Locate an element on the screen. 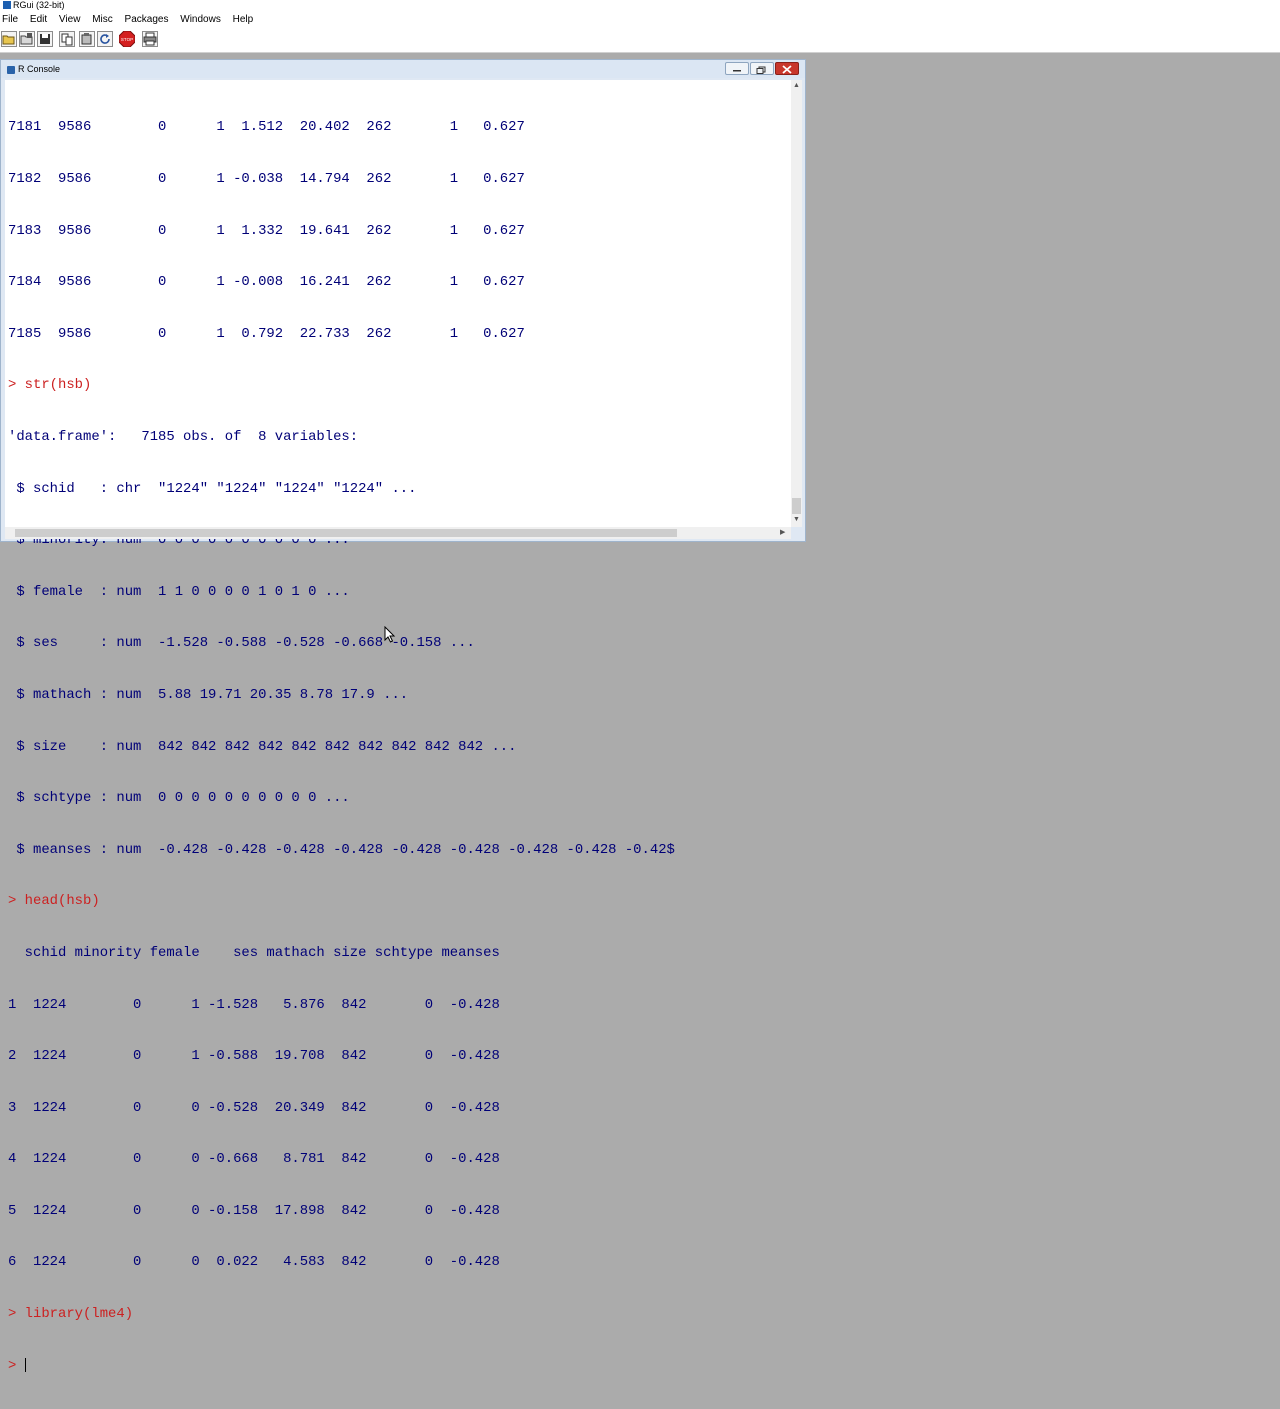 This screenshot has width=1280, height=1409. console-line: 7181 9586 0 1 1.512 20.402 262 1 0.627 is located at coordinates (266, 127).